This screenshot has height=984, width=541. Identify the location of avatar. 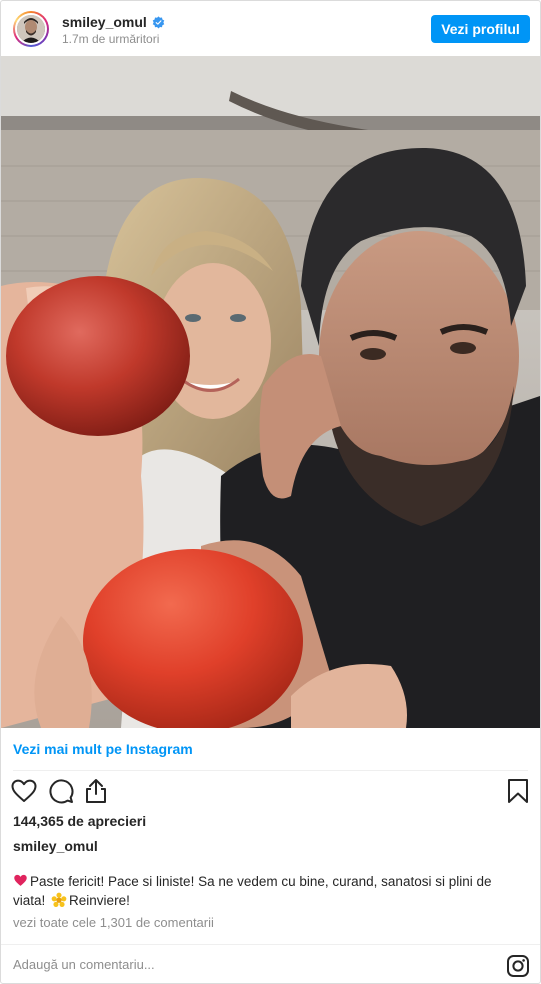
(31, 29).